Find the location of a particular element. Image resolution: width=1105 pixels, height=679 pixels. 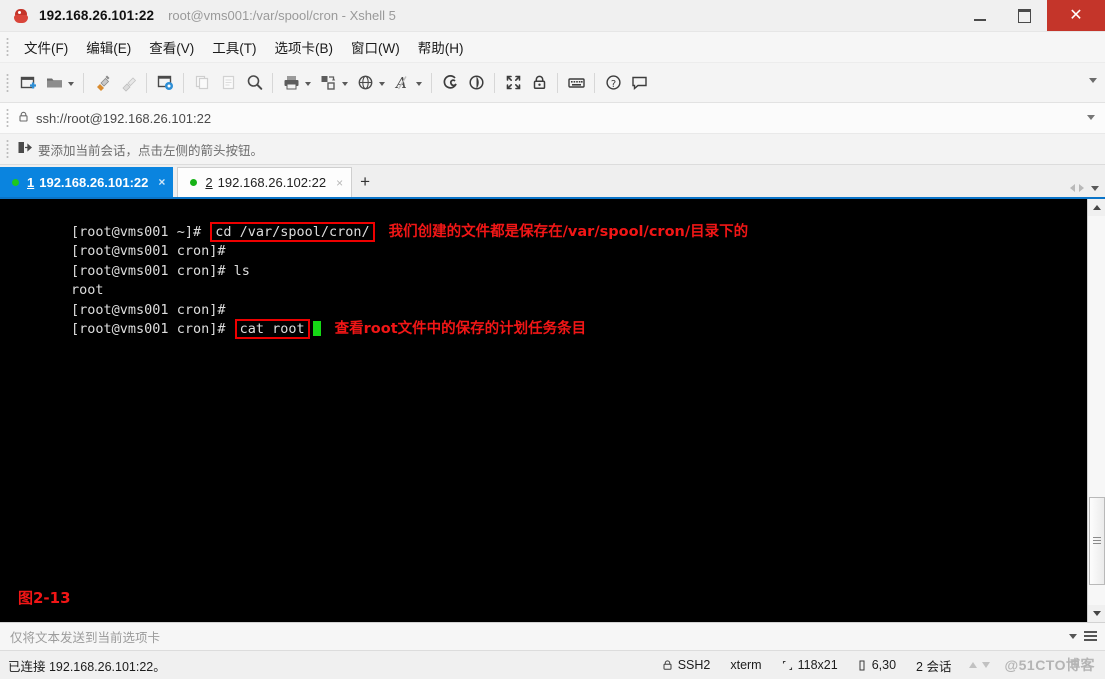

svg-text: A is located at coordinates (400, 83).